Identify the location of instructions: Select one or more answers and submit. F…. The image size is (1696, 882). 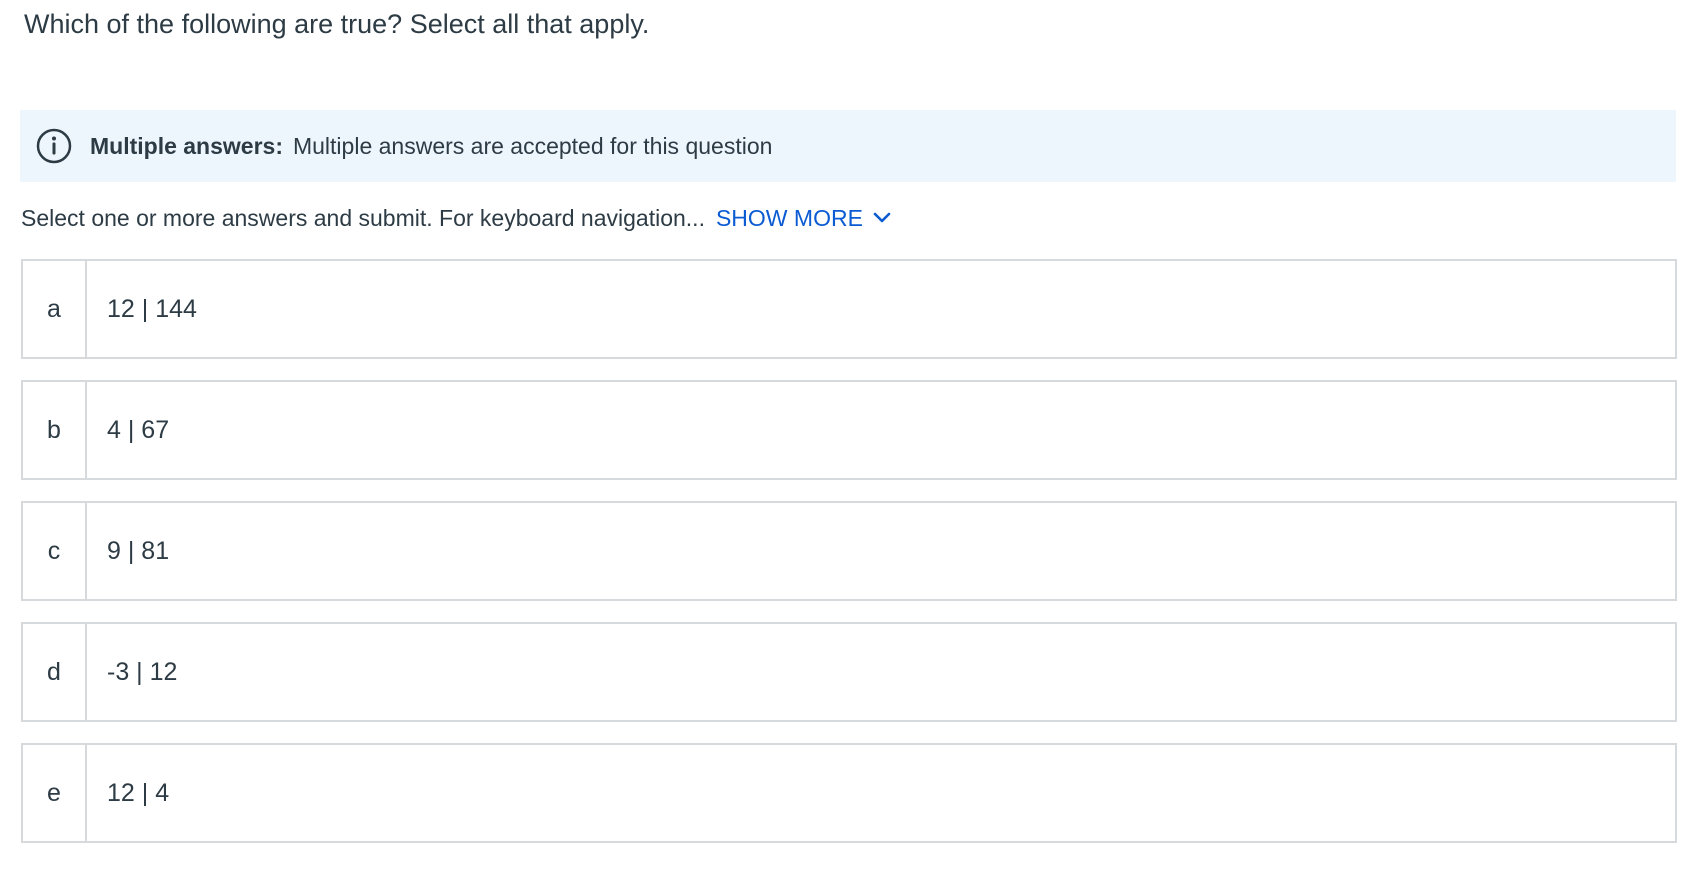
(456, 218).